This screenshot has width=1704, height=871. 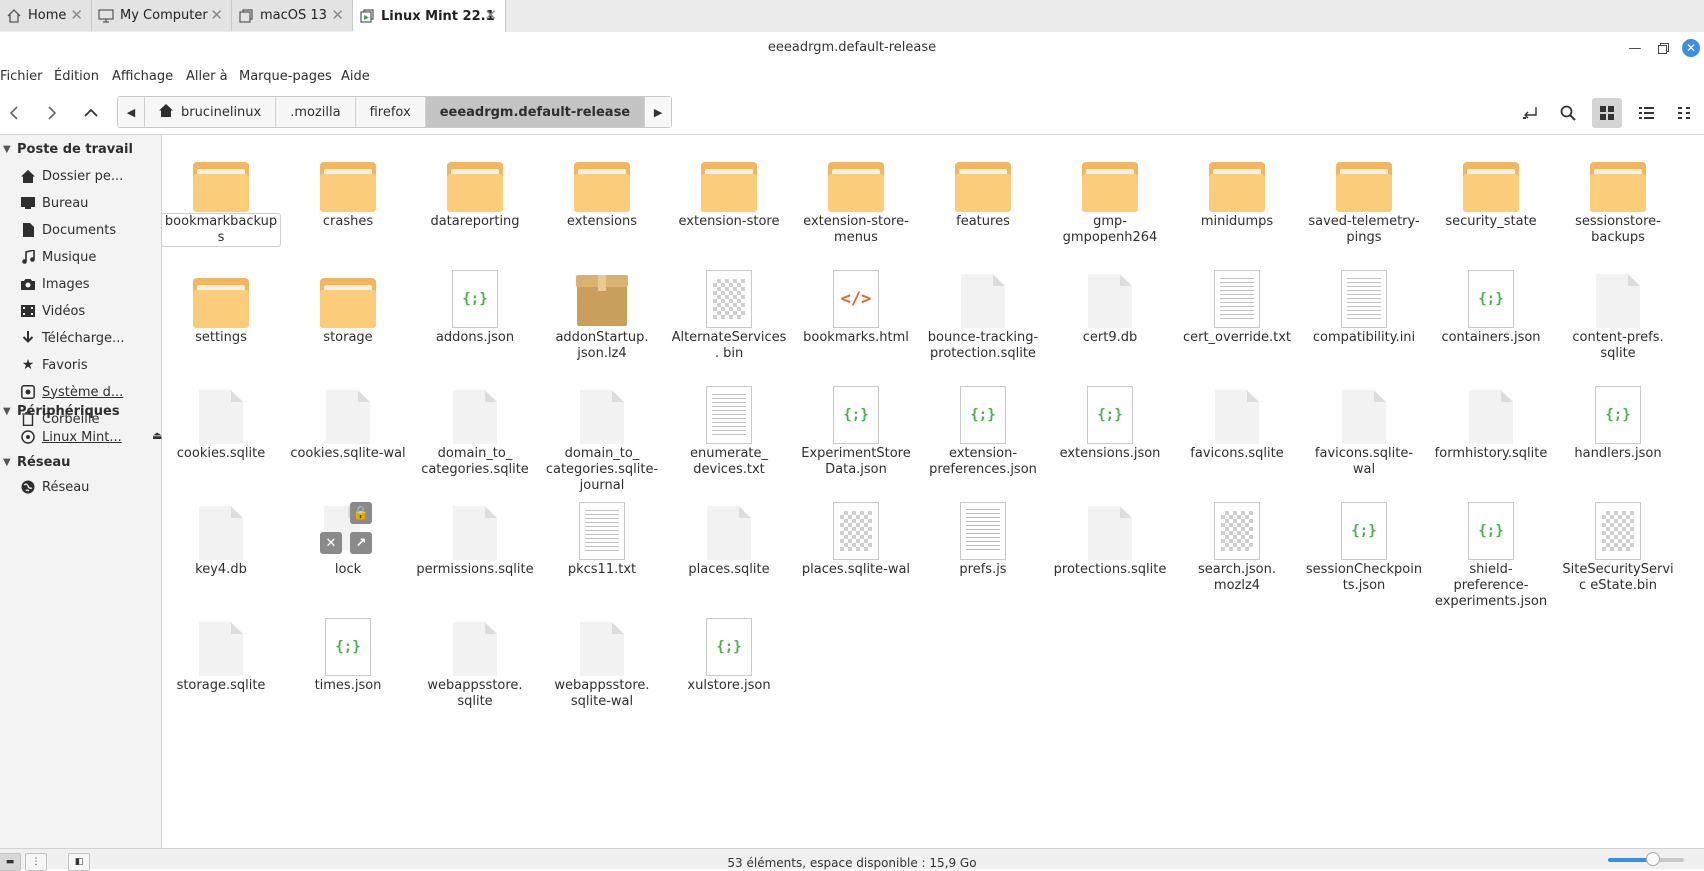 What do you see at coordinates (1110, 432) in the screenshot?
I see `file-item: {;} extensions.json` at bounding box center [1110, 432].